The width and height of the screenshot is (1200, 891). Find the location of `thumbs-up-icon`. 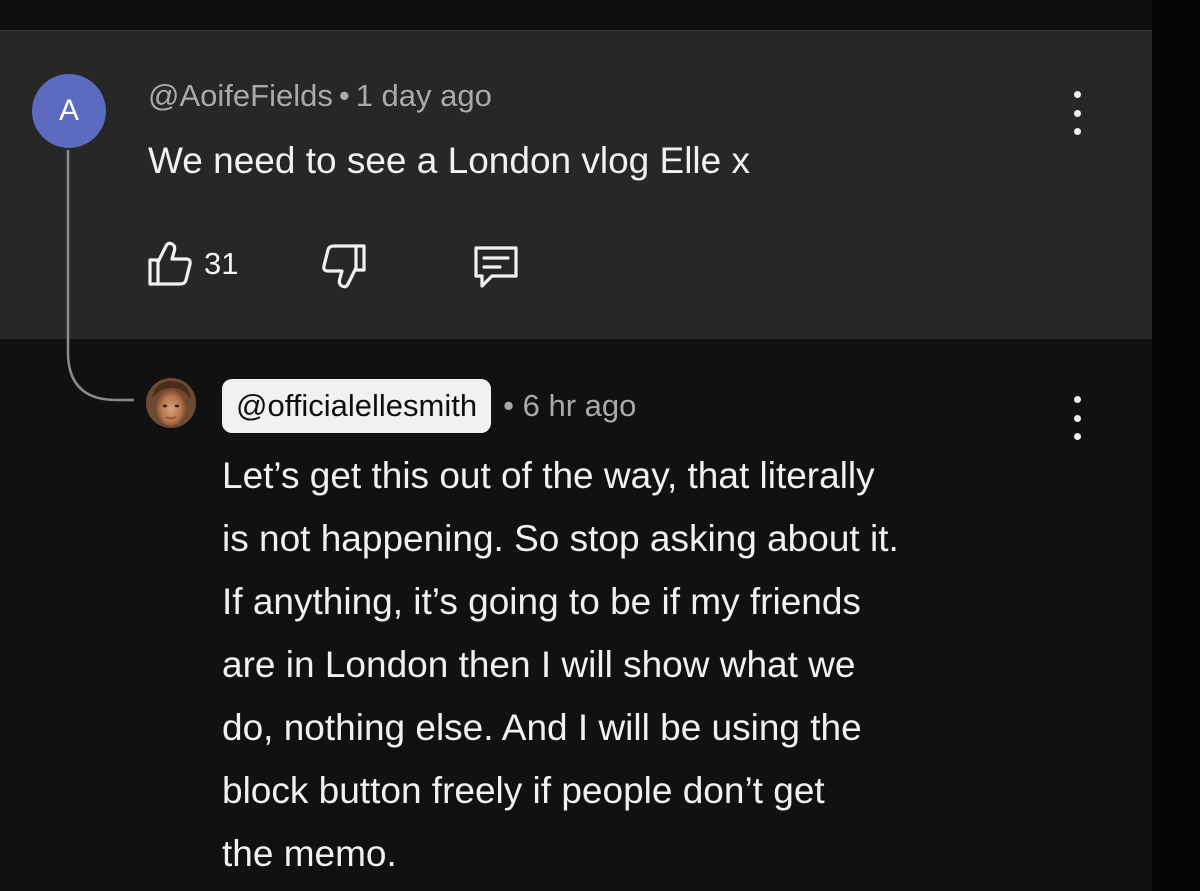

thumbs-up-icon is located at coordinates (170, 263).